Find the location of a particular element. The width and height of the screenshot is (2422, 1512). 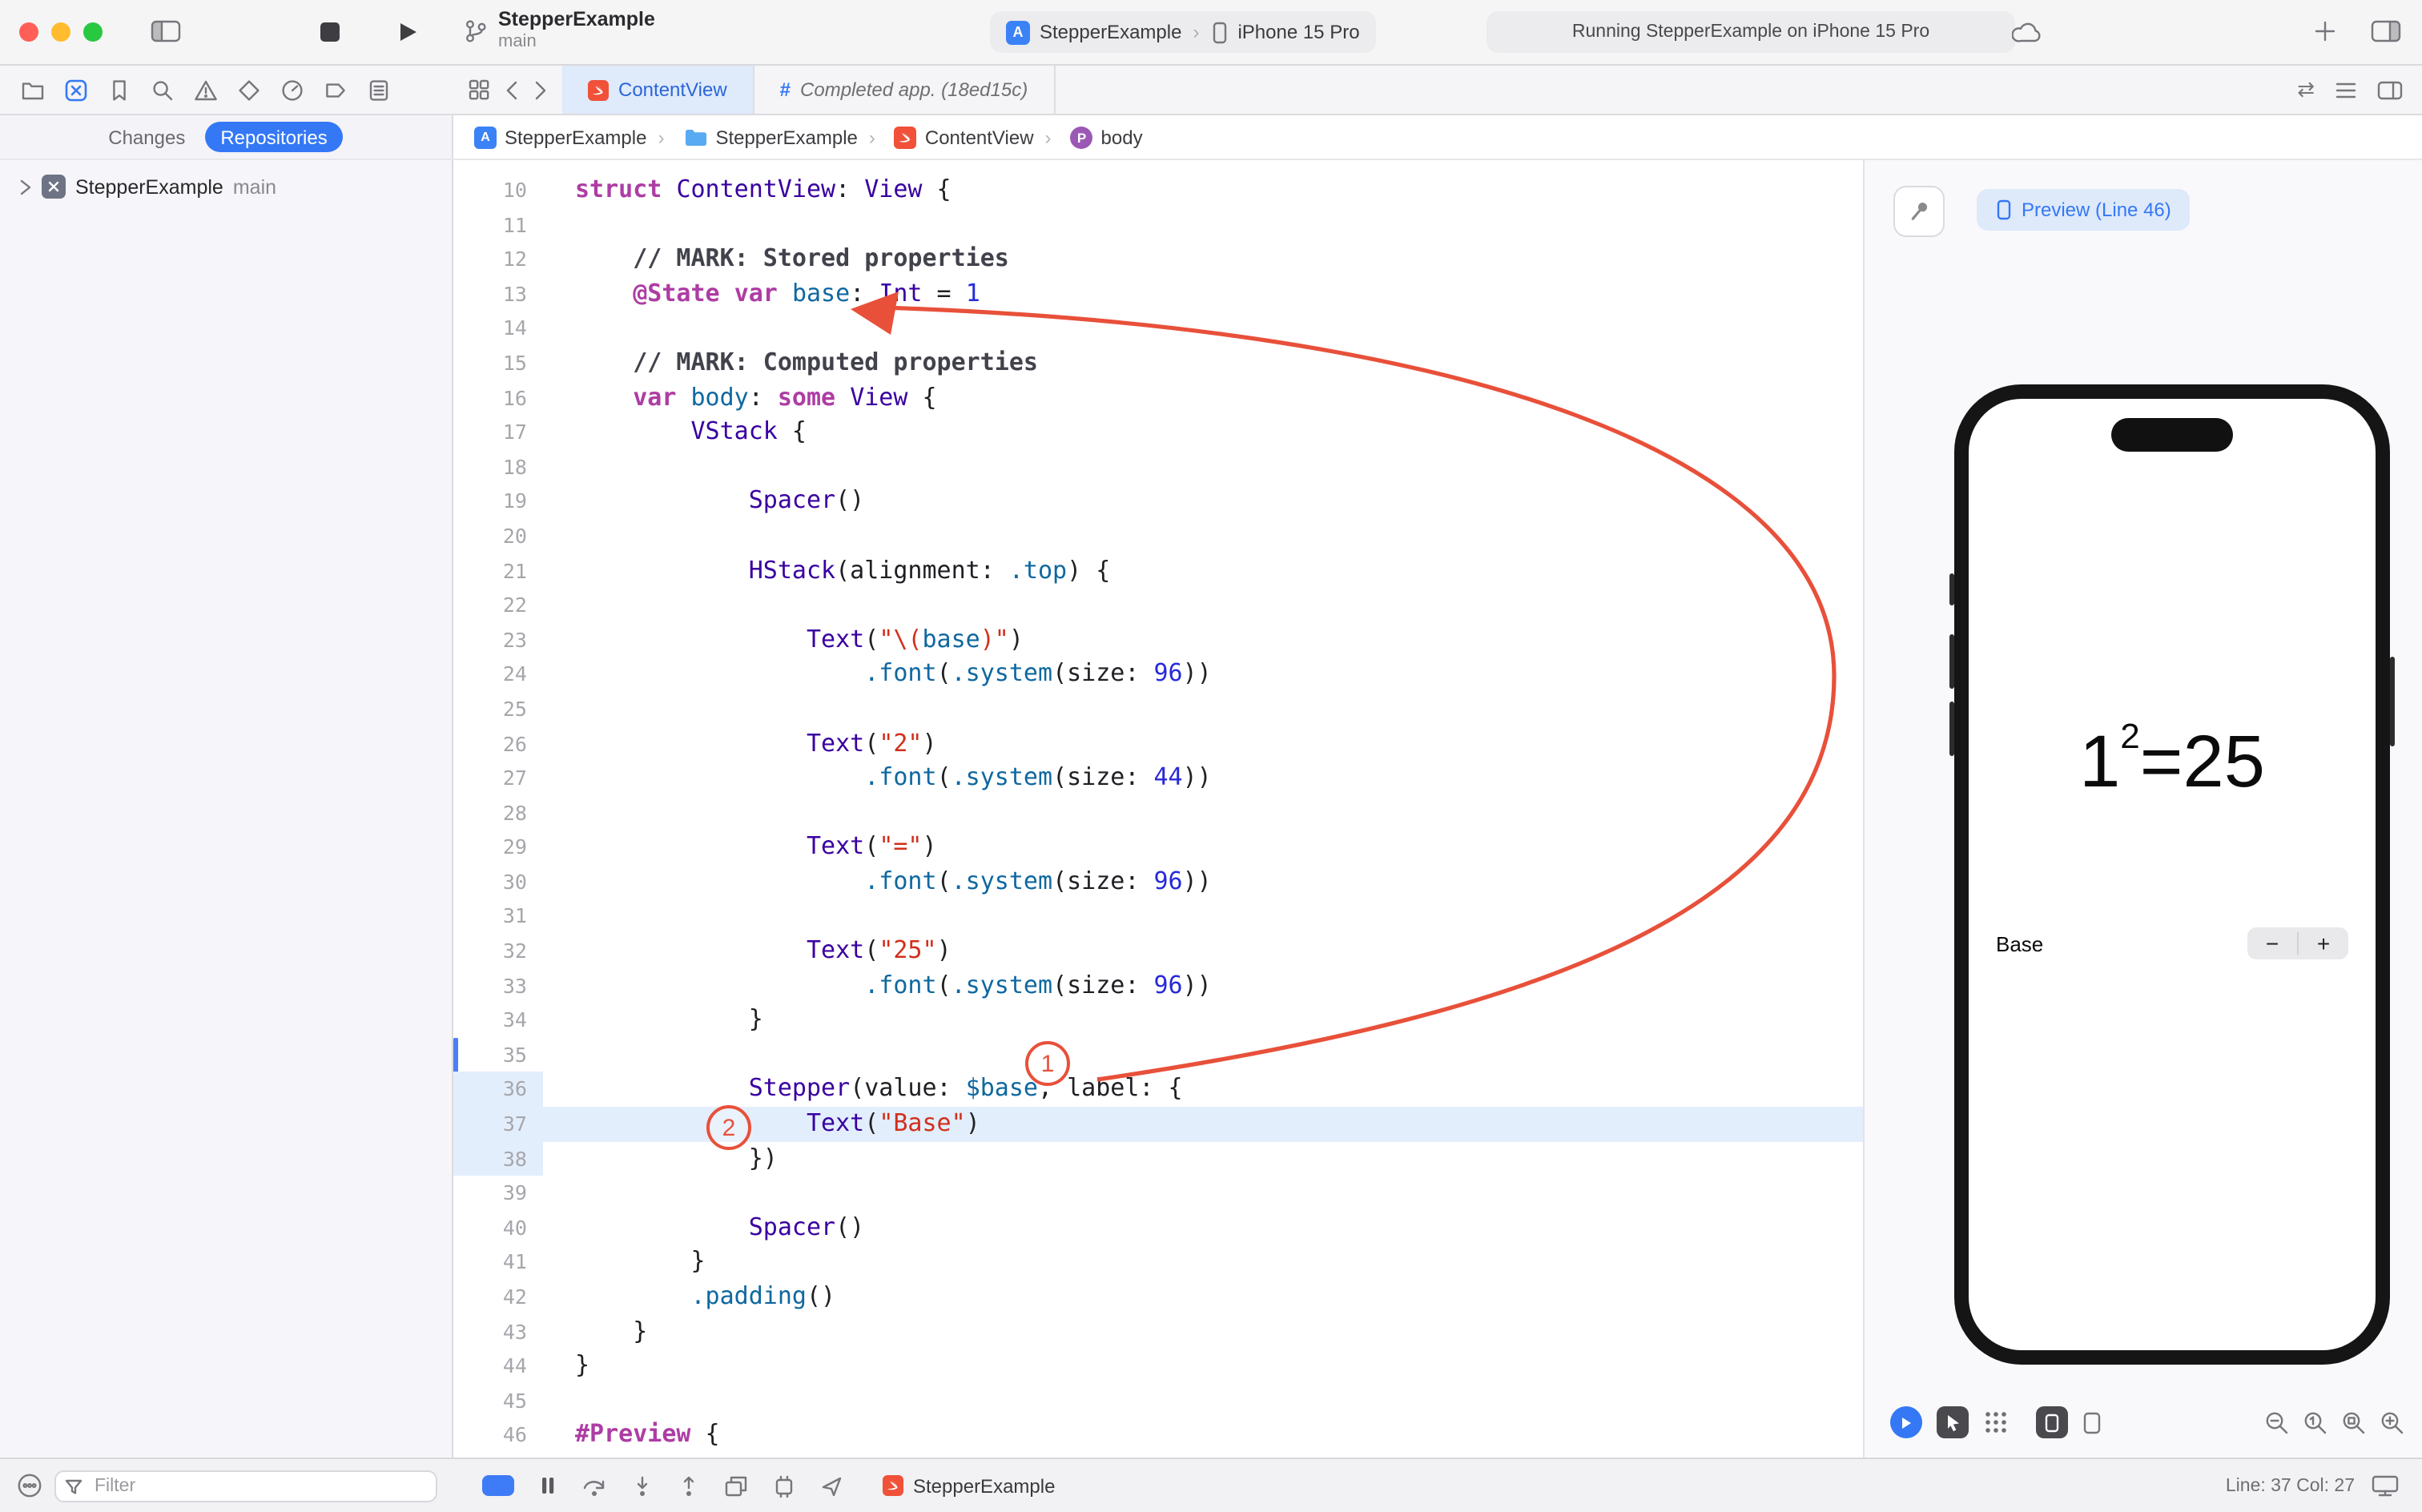

minimize-button is located at coordinates (60, 32).